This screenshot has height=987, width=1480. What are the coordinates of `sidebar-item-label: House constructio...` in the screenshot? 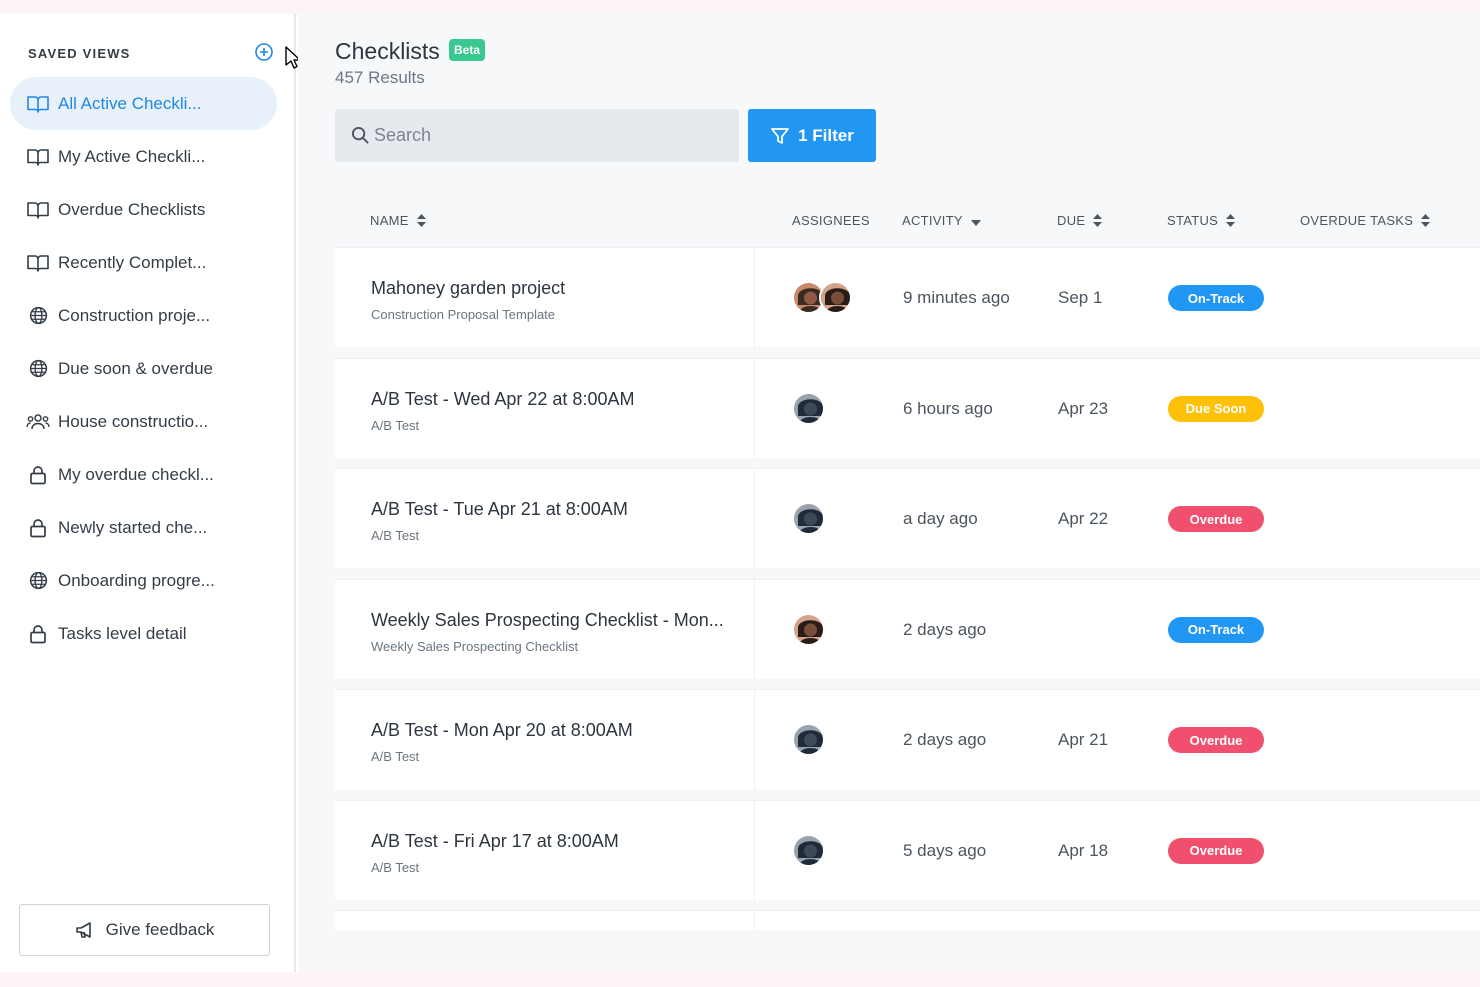 It's located at (133, 421).